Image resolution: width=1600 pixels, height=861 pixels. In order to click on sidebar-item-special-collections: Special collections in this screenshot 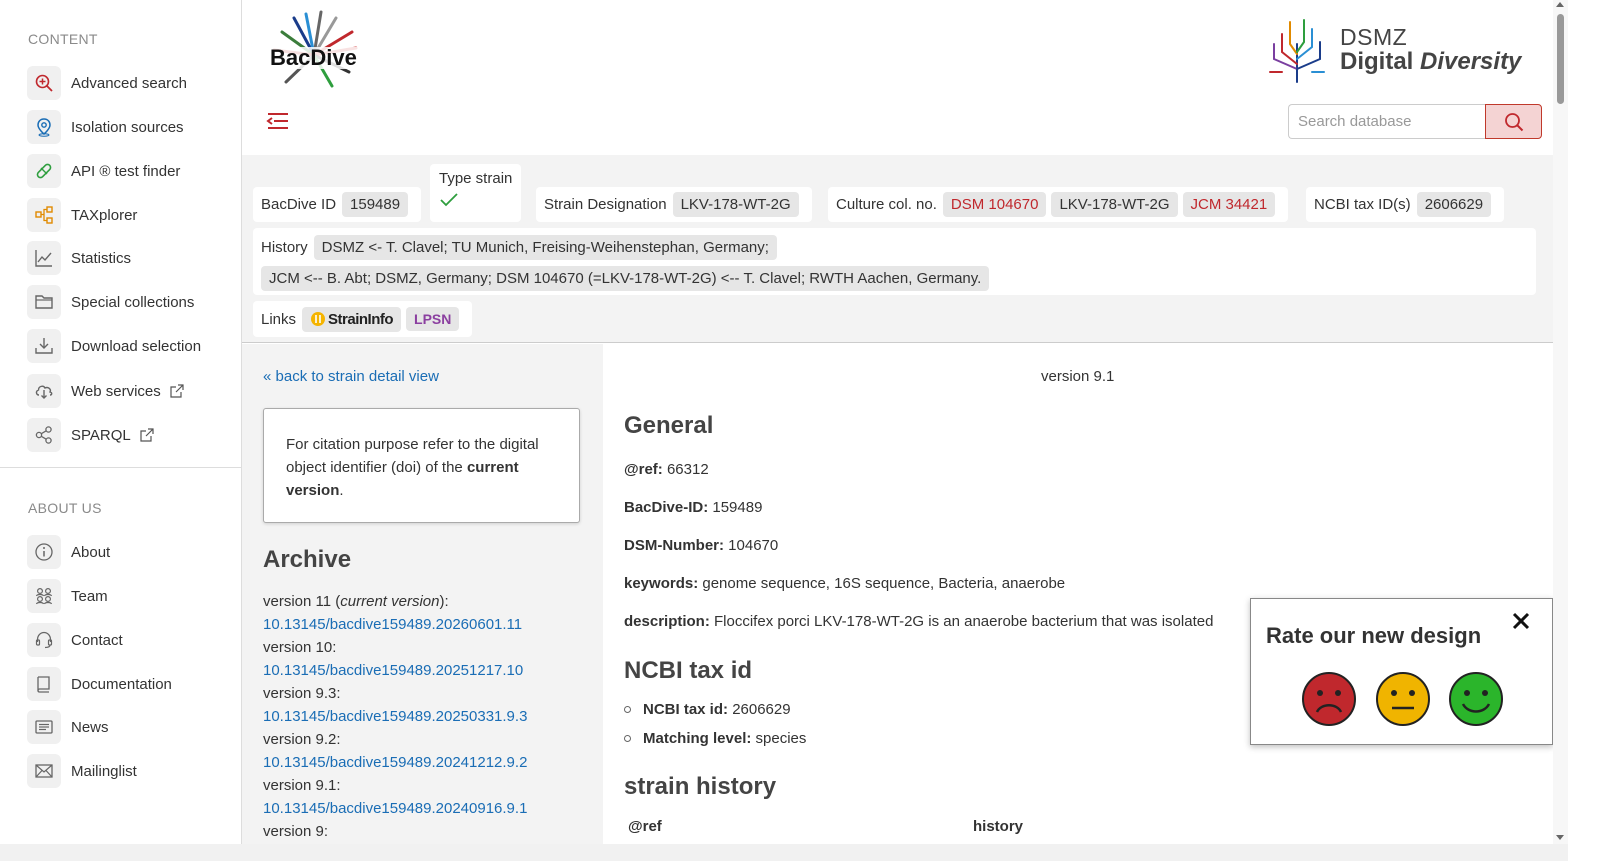, I will do `click(127, 302)`.